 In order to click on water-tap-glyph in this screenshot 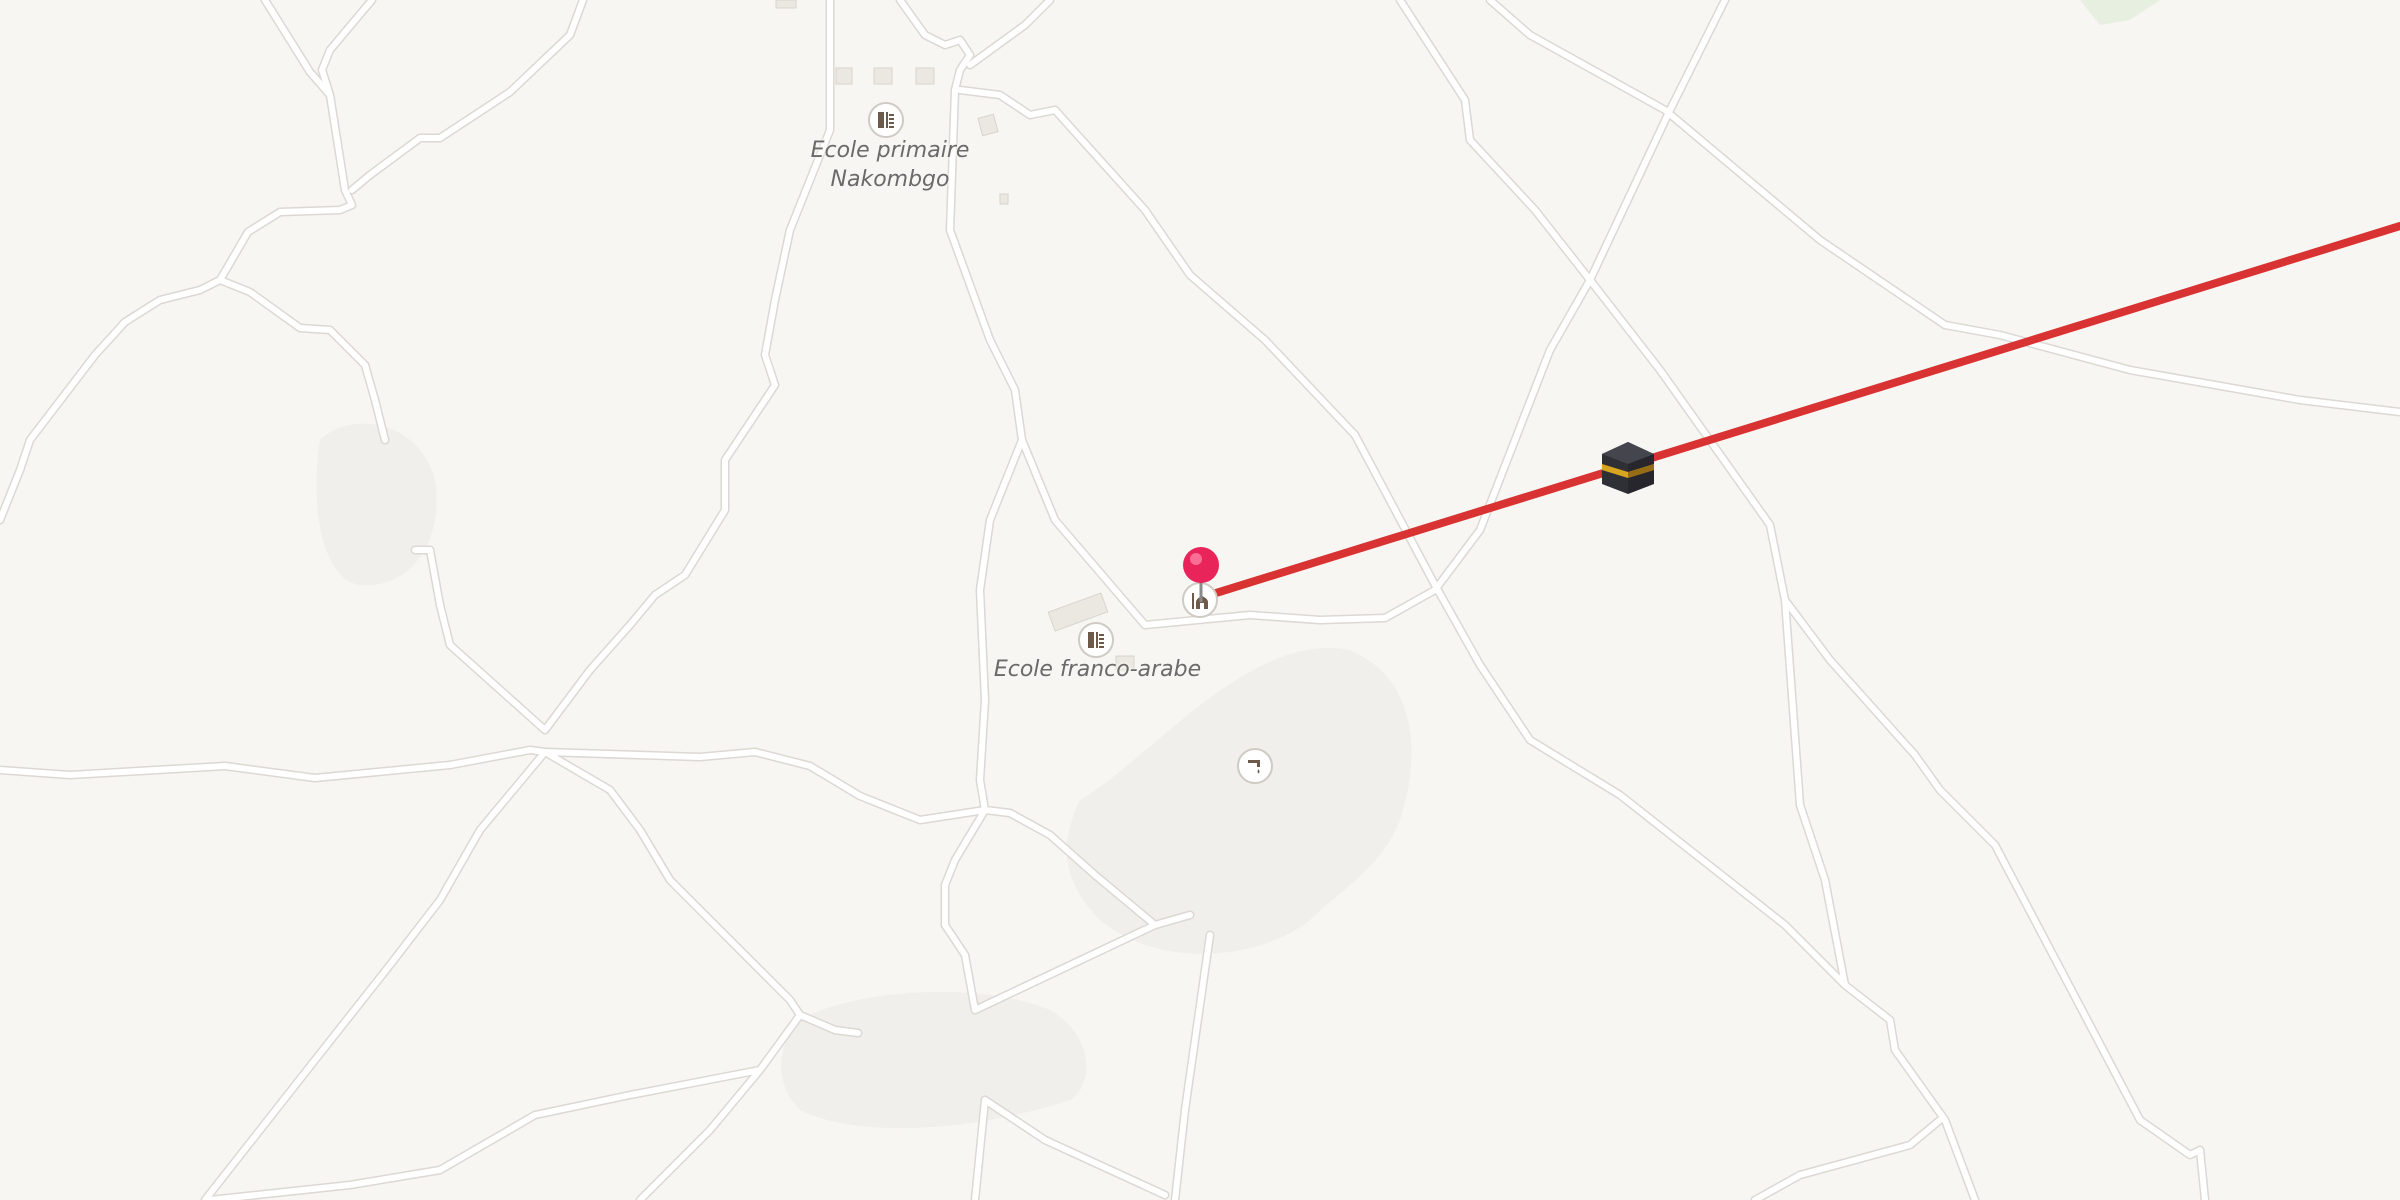, I will do `click(1254, 767)`.